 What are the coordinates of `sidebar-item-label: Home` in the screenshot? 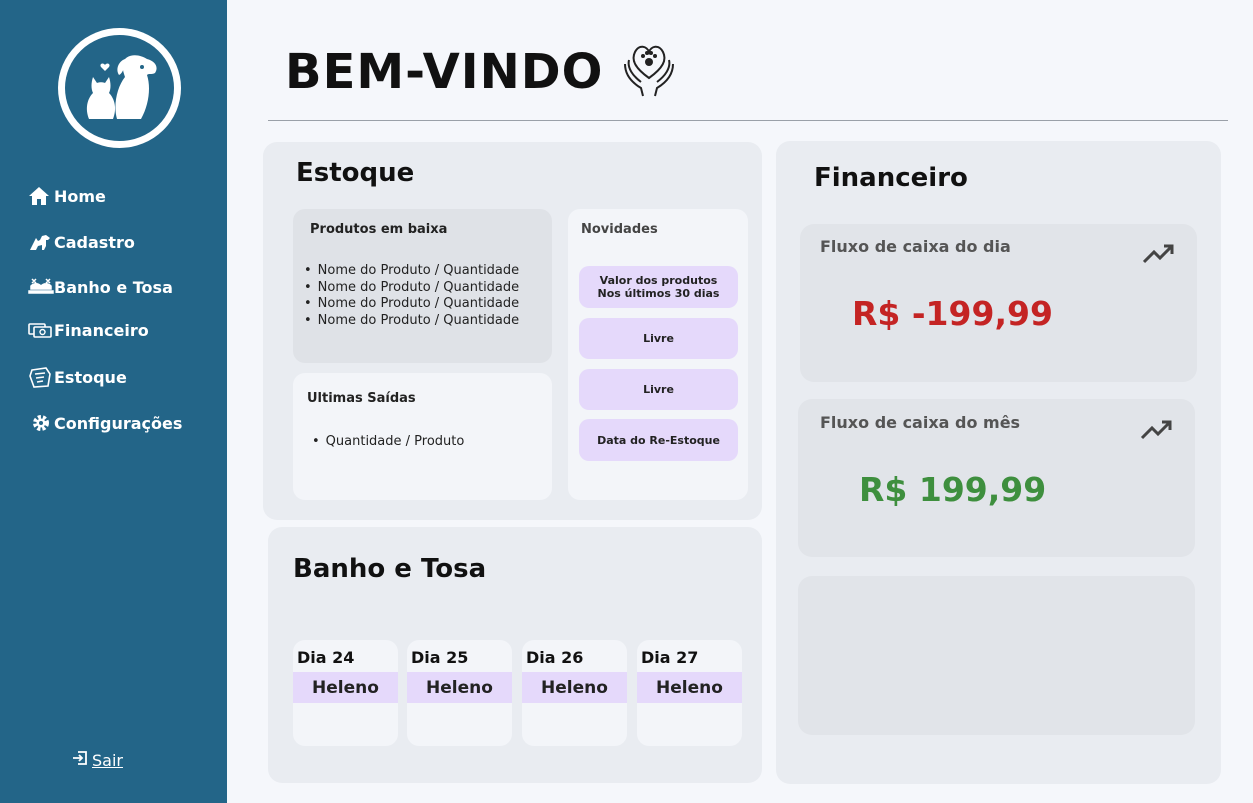 It's located at (80, 196).